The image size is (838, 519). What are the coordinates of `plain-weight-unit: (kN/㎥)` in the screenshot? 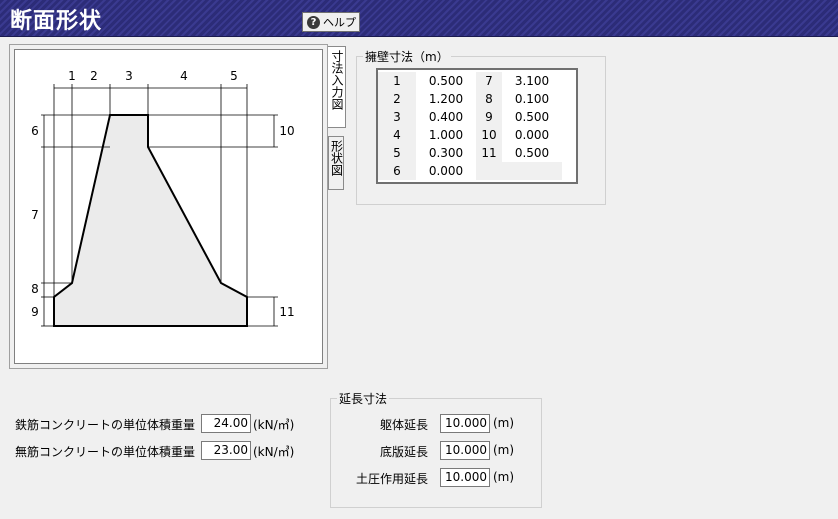 It's located at (274, 452).